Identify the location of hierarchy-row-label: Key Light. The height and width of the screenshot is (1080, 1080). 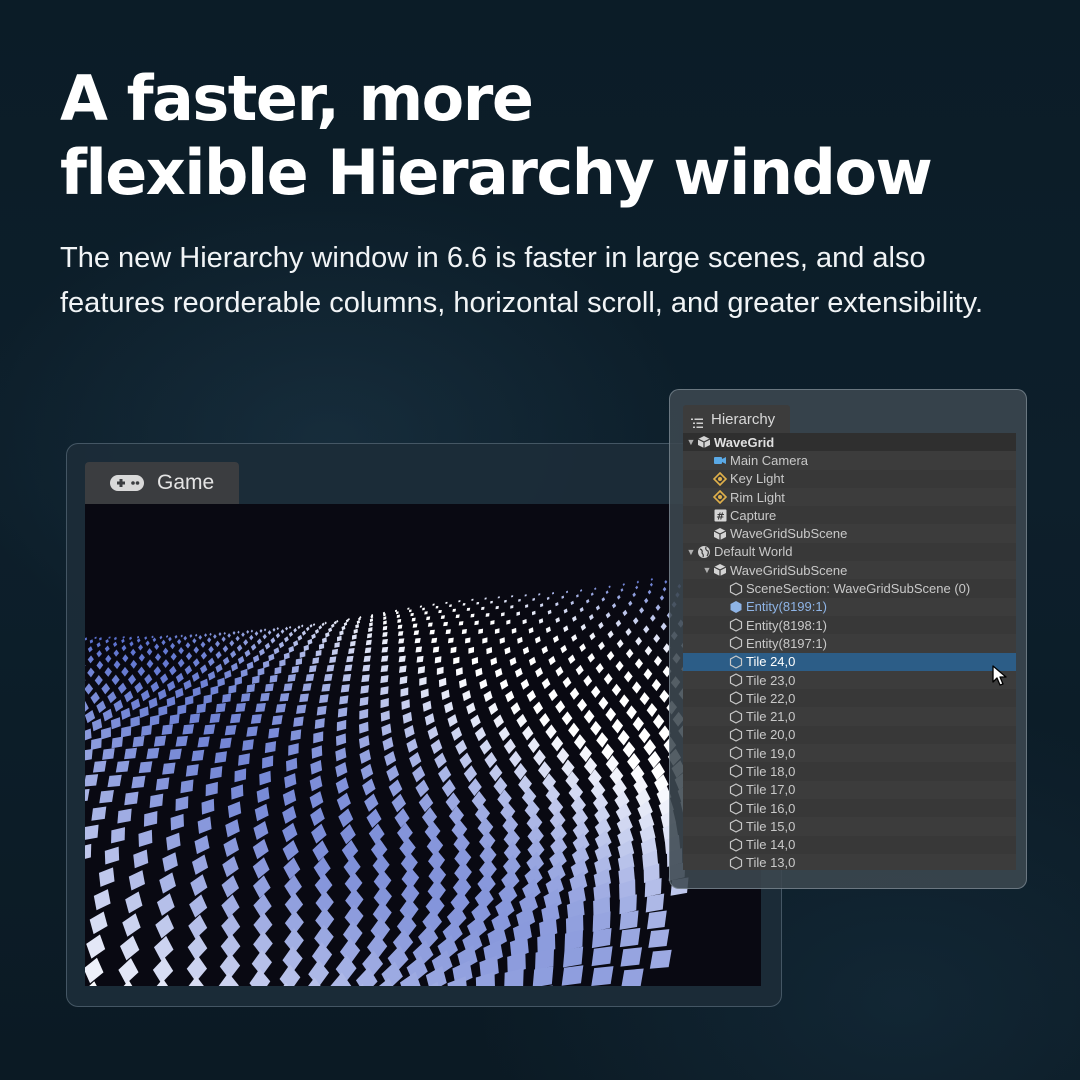
(757, 479).